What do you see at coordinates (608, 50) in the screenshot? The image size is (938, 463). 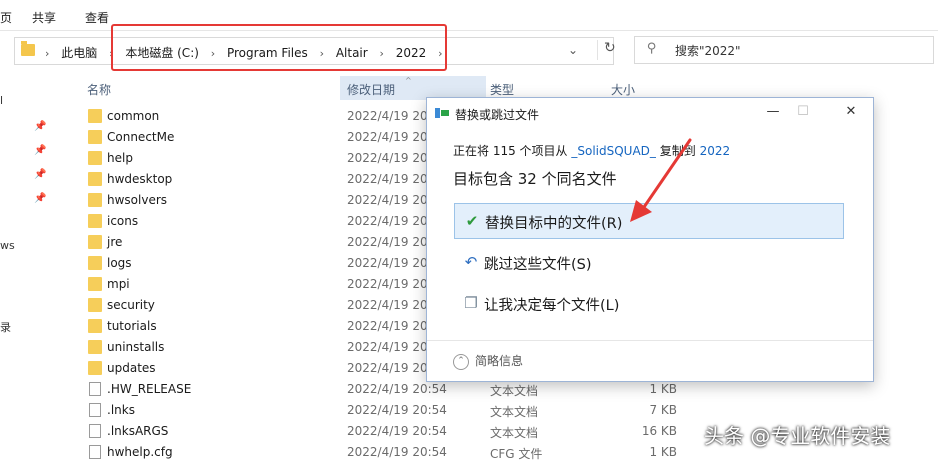 I see `refresh-icon: ↻` at bounding box center [608, 50].